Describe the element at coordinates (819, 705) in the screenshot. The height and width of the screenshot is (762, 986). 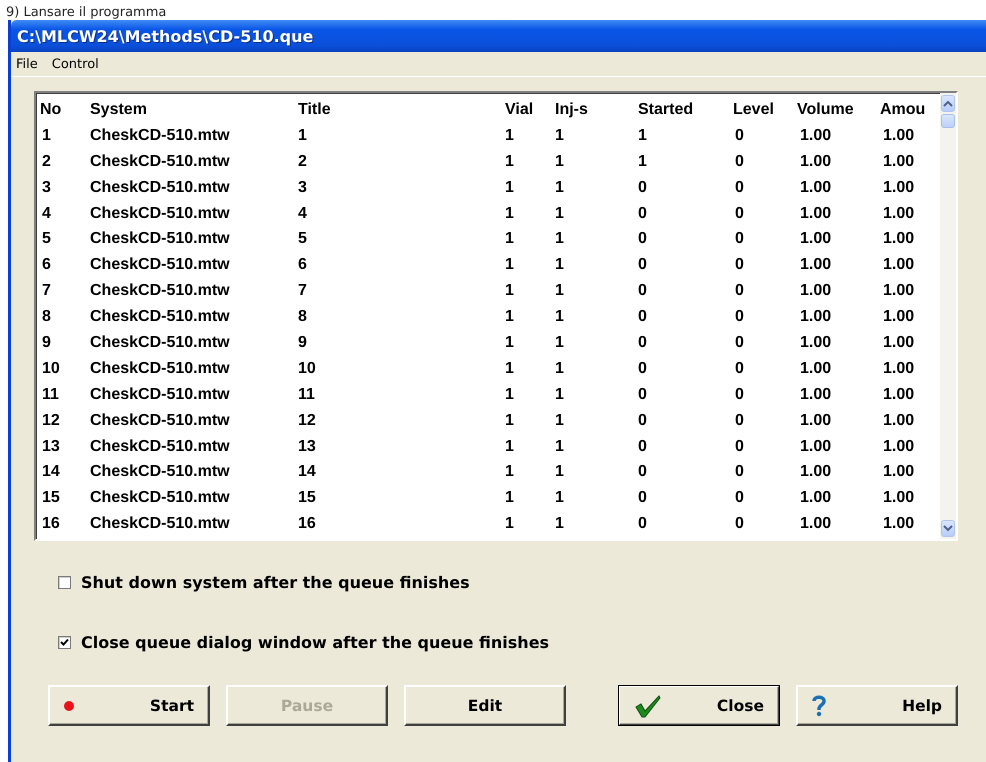
I see `question-mark-icon` at that location.